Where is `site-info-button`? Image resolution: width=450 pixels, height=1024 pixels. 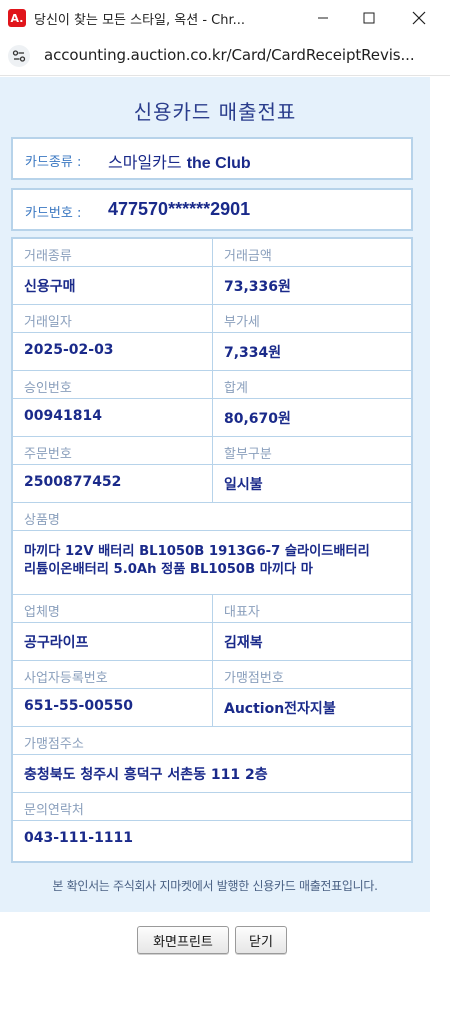
site-info-button is located at coordinates (19, 56).